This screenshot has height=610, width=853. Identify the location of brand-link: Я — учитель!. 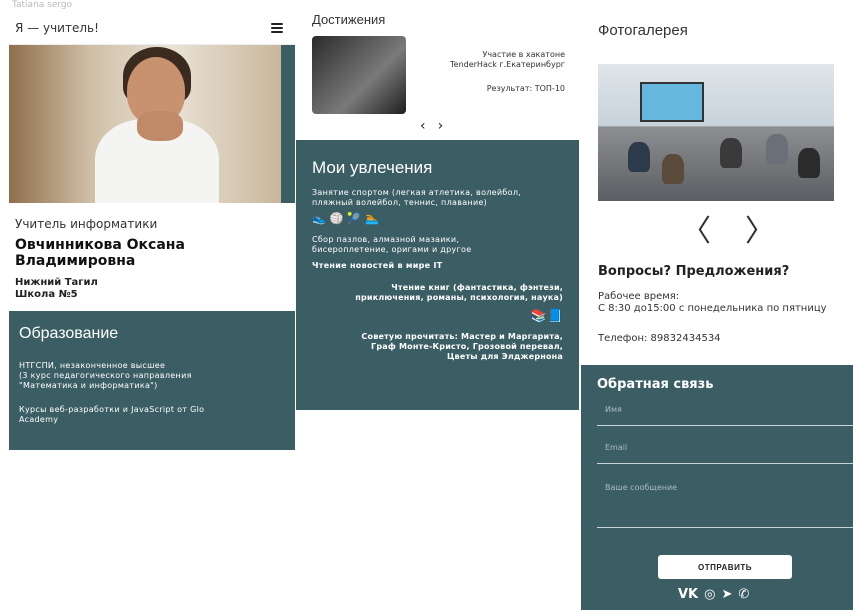
(57, 28).